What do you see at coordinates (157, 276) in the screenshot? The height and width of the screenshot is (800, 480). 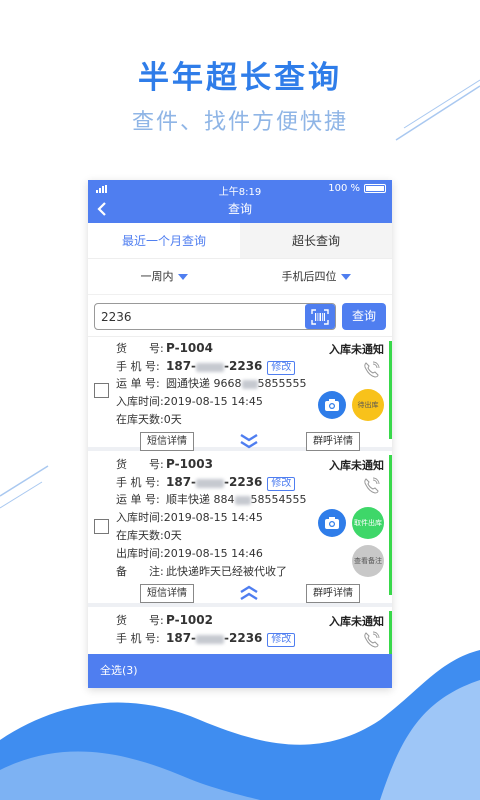 I see `range-dropdown-label: 一周内` at bounding box center [157, 276].